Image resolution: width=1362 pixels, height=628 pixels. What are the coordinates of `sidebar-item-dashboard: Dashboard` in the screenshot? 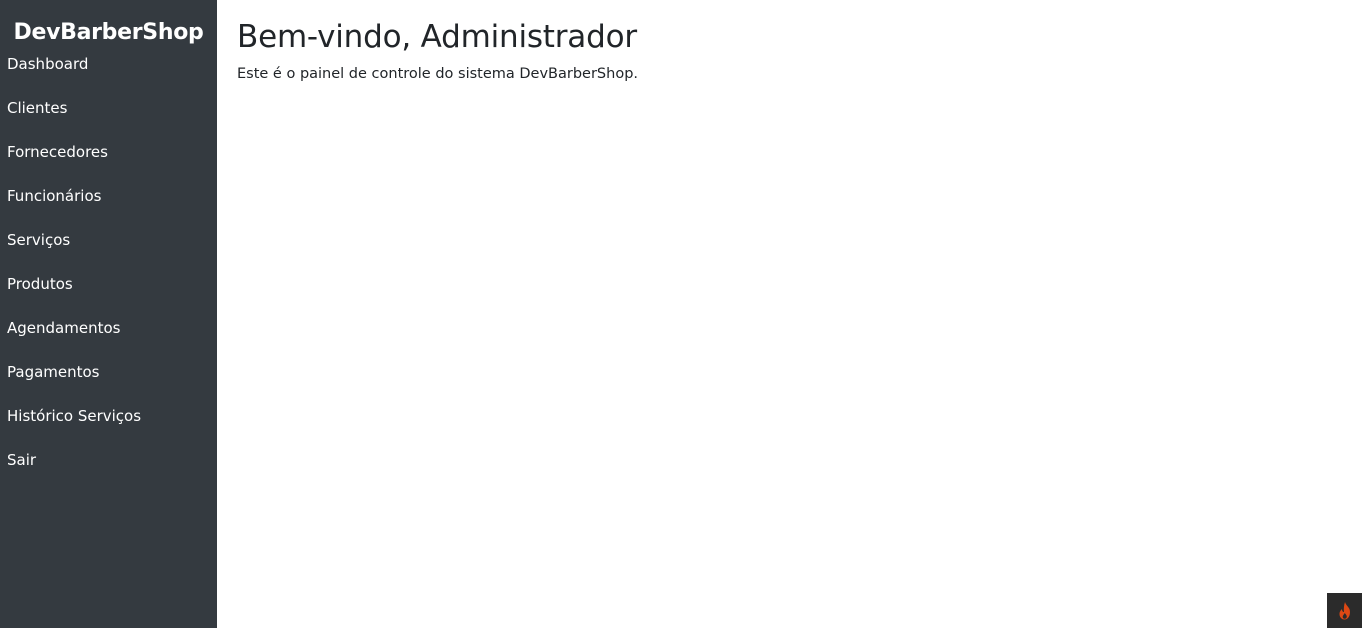 It's located at (108, 70).